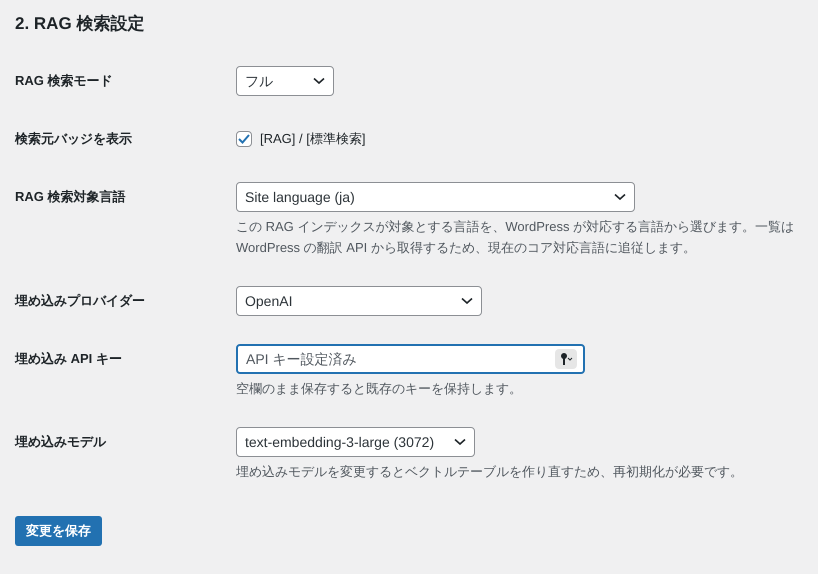 This screenshot has height=574, width=818. Describe the element at coordinates (70, 197) in the screenshot. I see `field-label: RAG 検索対象言語` at that location.